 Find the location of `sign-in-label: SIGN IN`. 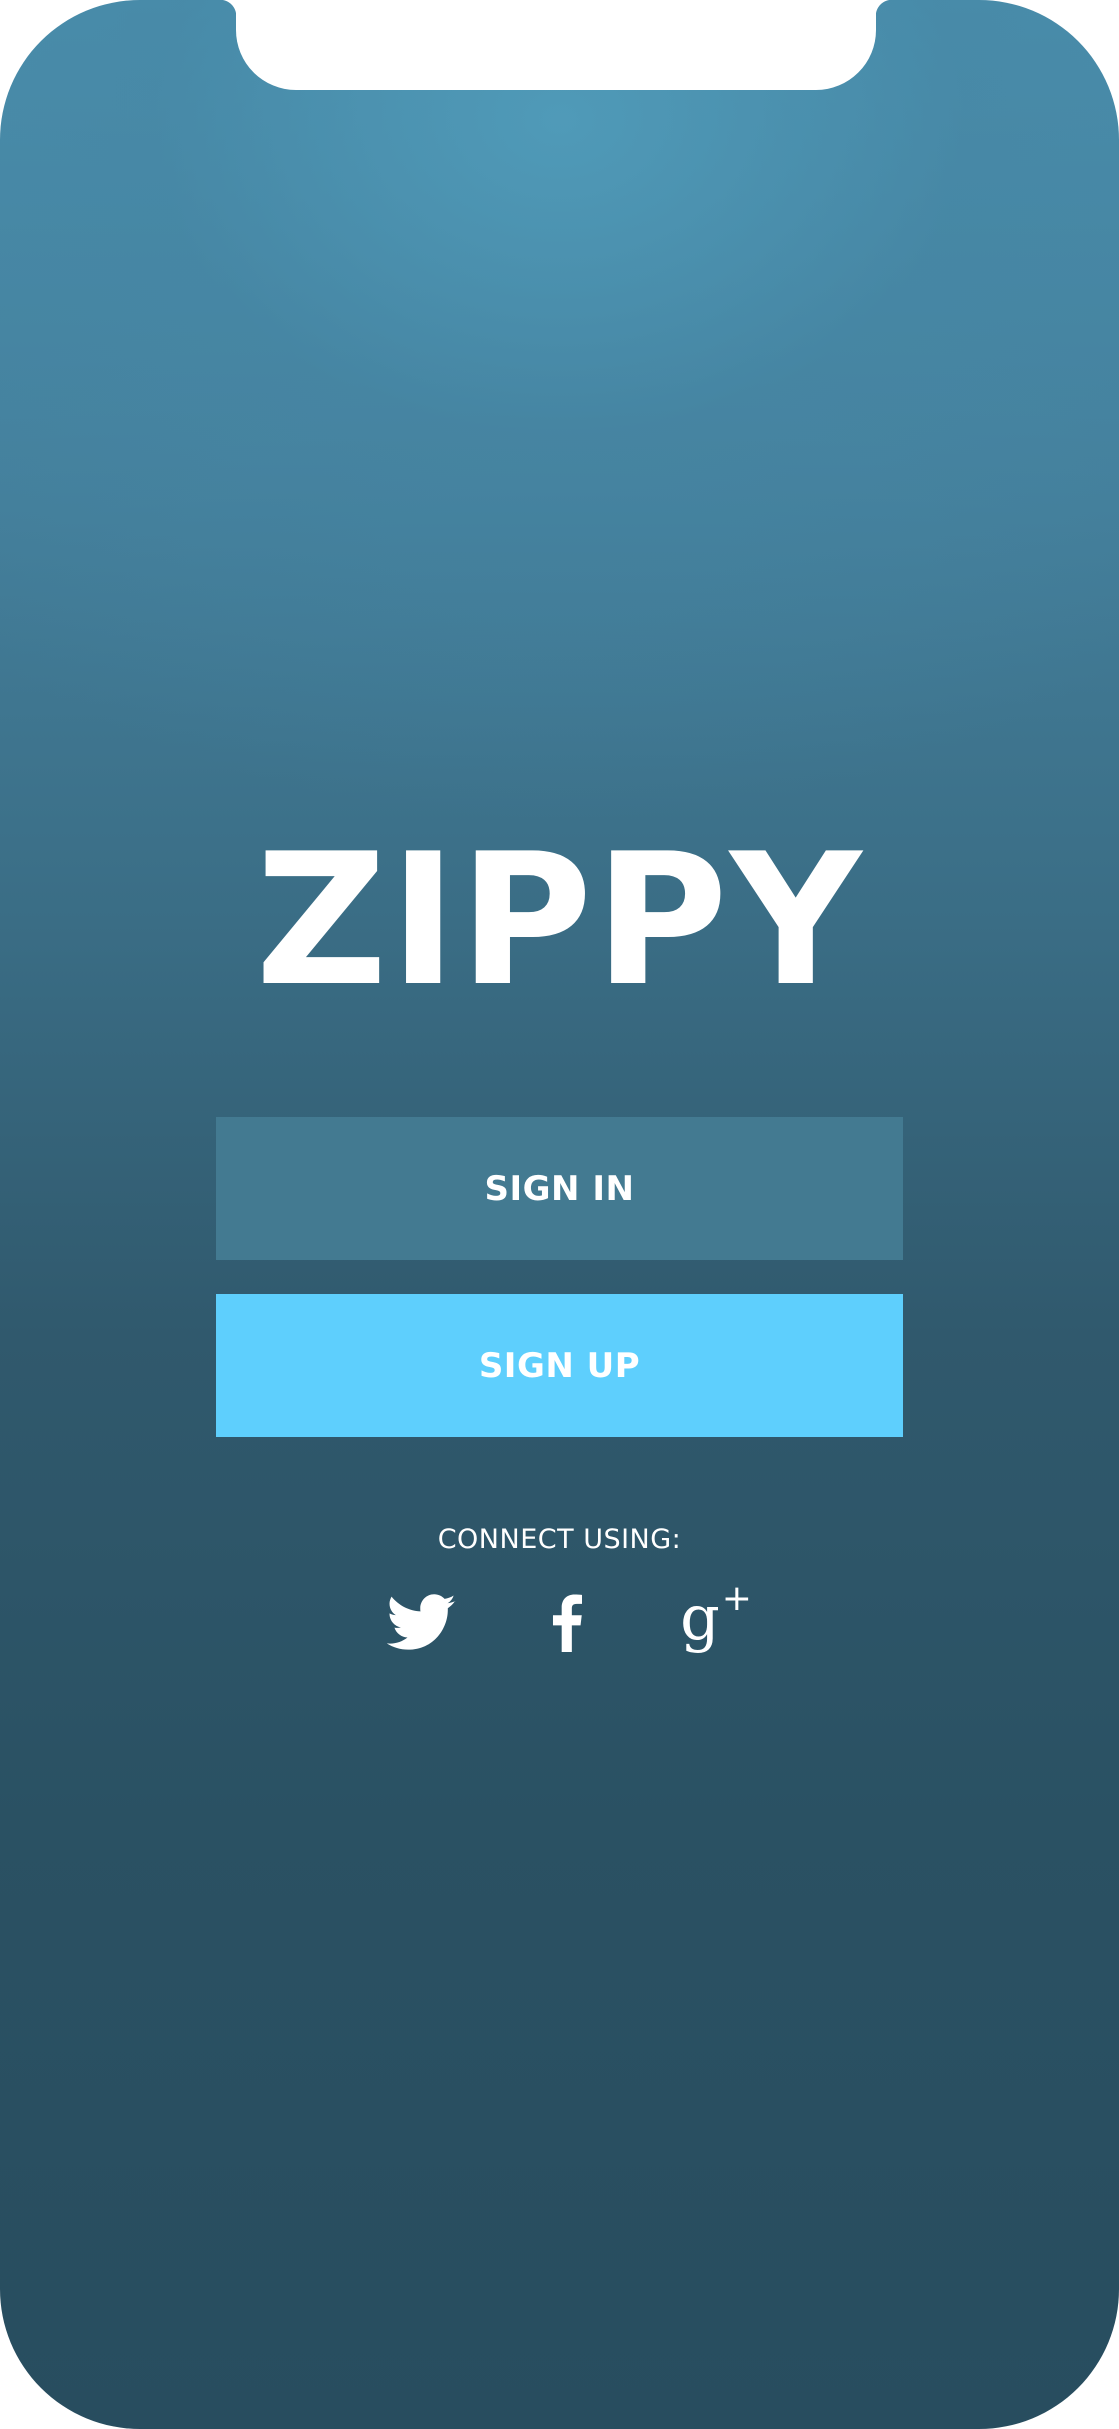

sign-in-label: SIGN IN is located at coordinates (559, 1188).